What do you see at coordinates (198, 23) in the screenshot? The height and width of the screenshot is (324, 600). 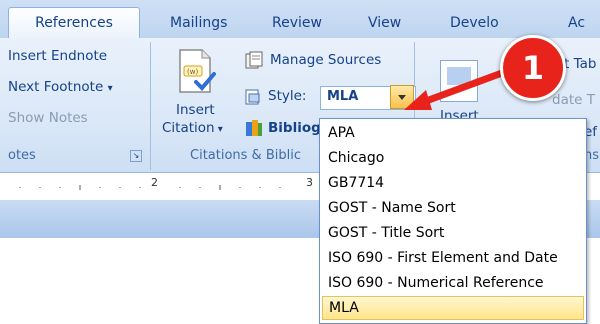 I see `tab-mailings: Mailings` at bounding box center [198, 23].